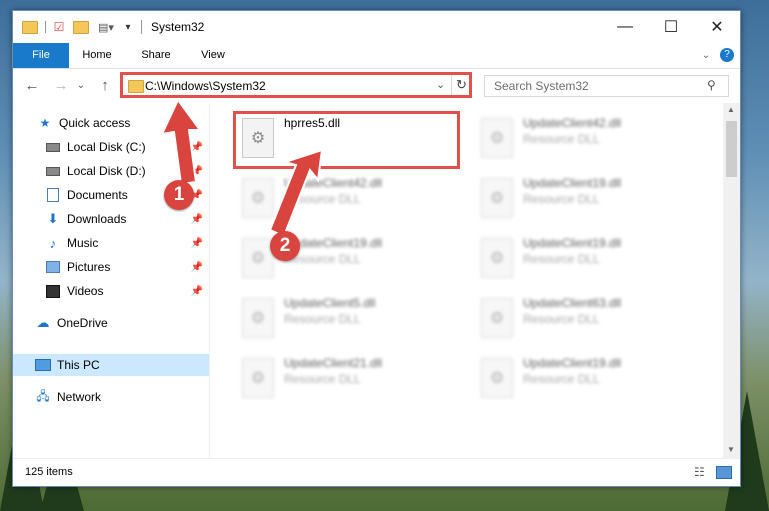 The width and height of the screenshot is (769, 511). I want to click on sidebar-item-label: Pictures, so click(89, 267).